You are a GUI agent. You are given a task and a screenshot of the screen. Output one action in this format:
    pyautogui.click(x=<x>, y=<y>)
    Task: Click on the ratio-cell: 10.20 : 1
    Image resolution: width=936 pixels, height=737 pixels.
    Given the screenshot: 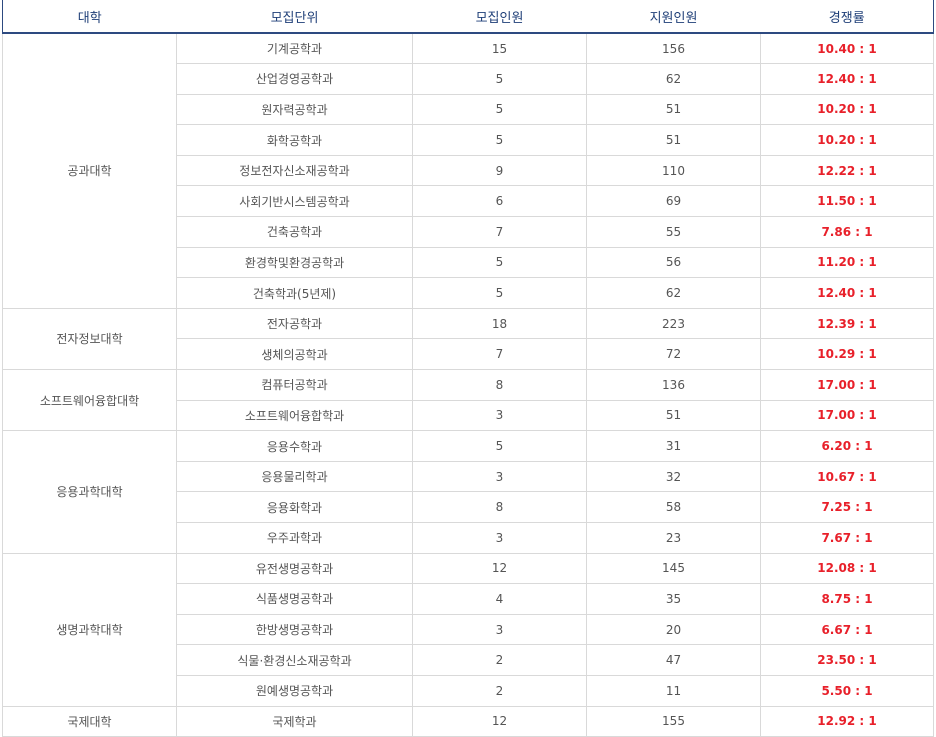 What is the action you would take?
    pyautogui.click(x=847, y=109)
    